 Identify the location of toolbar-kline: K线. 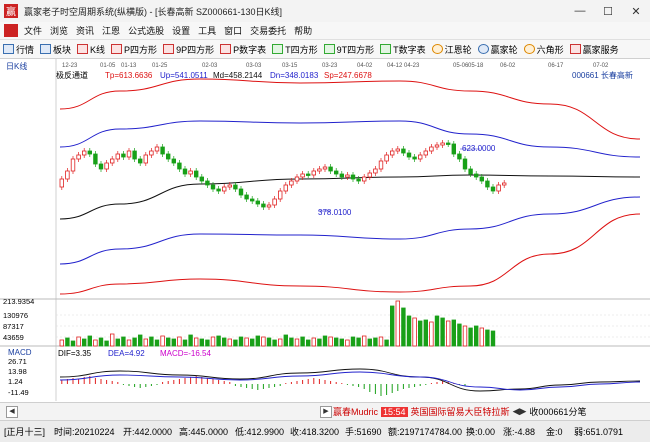
(91, 49).